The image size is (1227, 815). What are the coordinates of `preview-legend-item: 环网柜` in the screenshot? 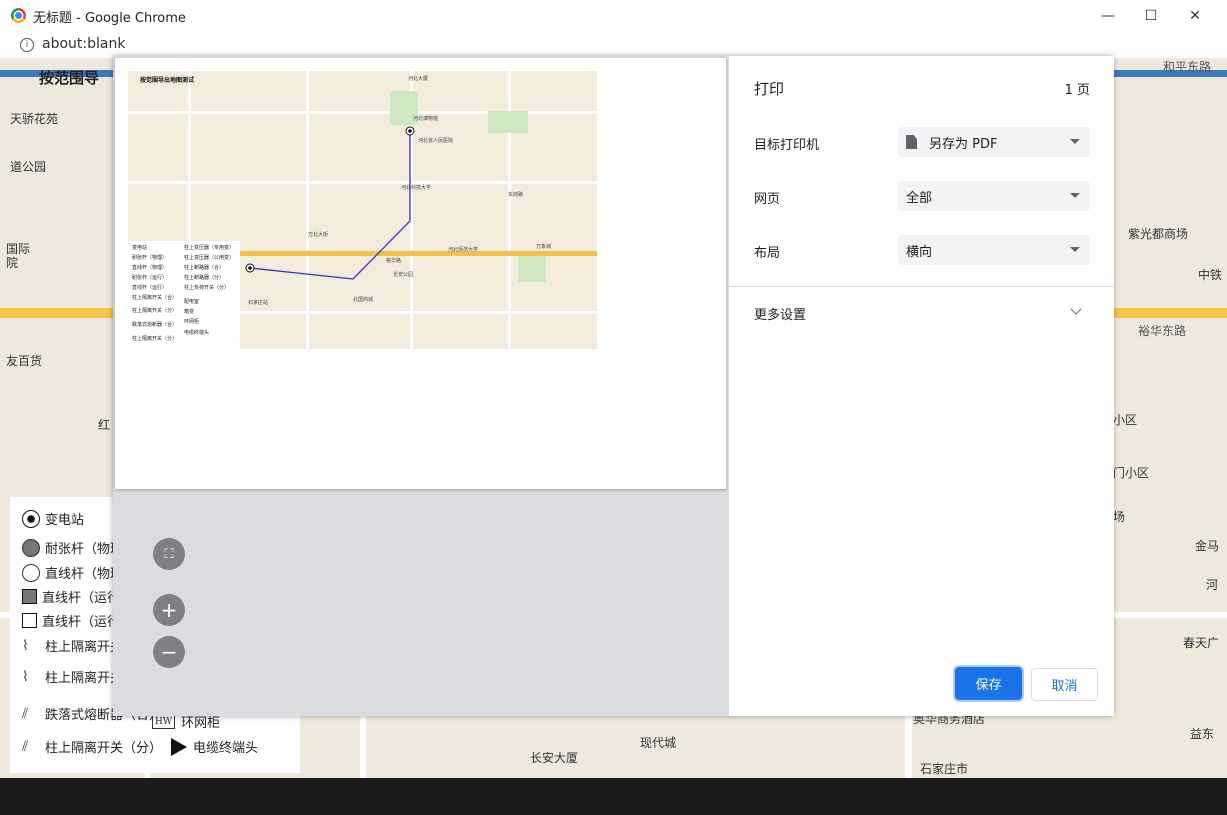 It's located at (192, 322).